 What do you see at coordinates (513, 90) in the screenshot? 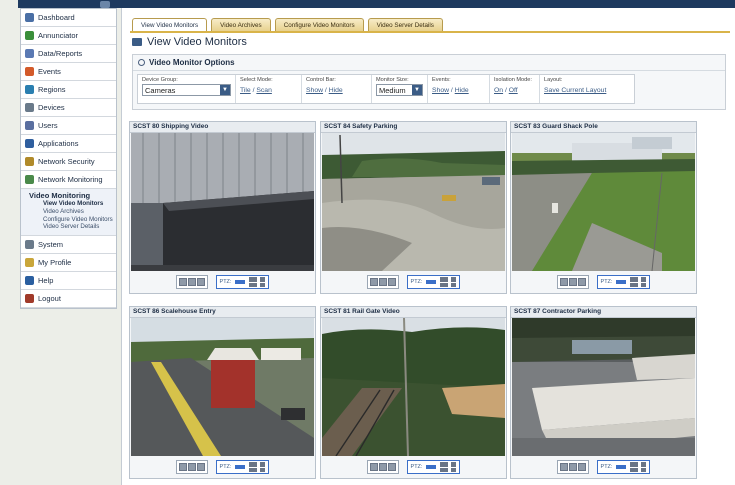
I see `isolation-off-link: Off` at bounding box center [513, 90].